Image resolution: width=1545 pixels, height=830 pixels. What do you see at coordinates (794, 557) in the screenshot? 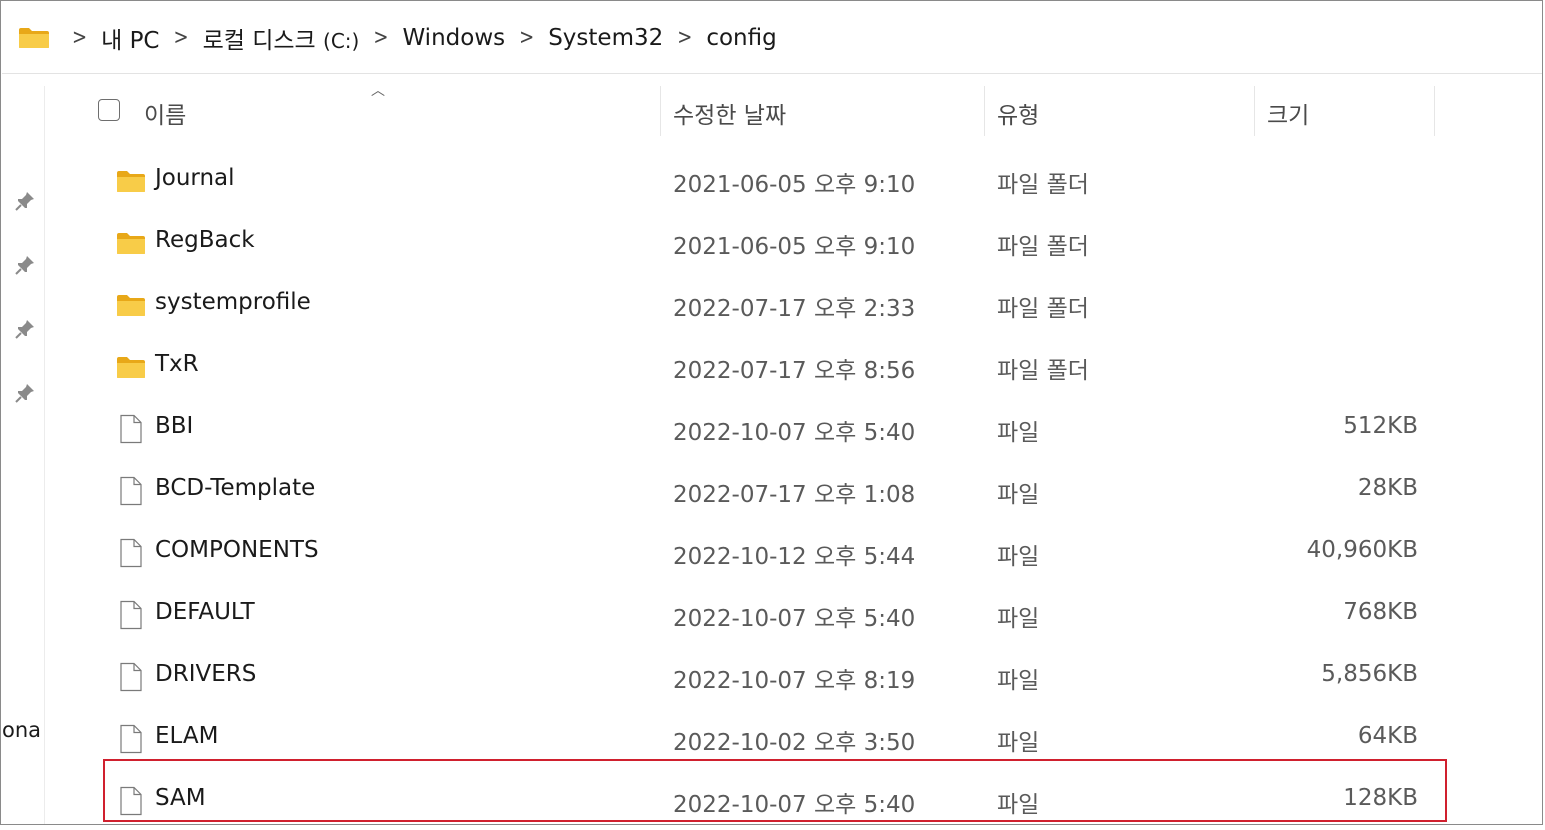
I see `file-modified-date: 2022-10-12 오후 5:44` at bounding box center [794, 557].